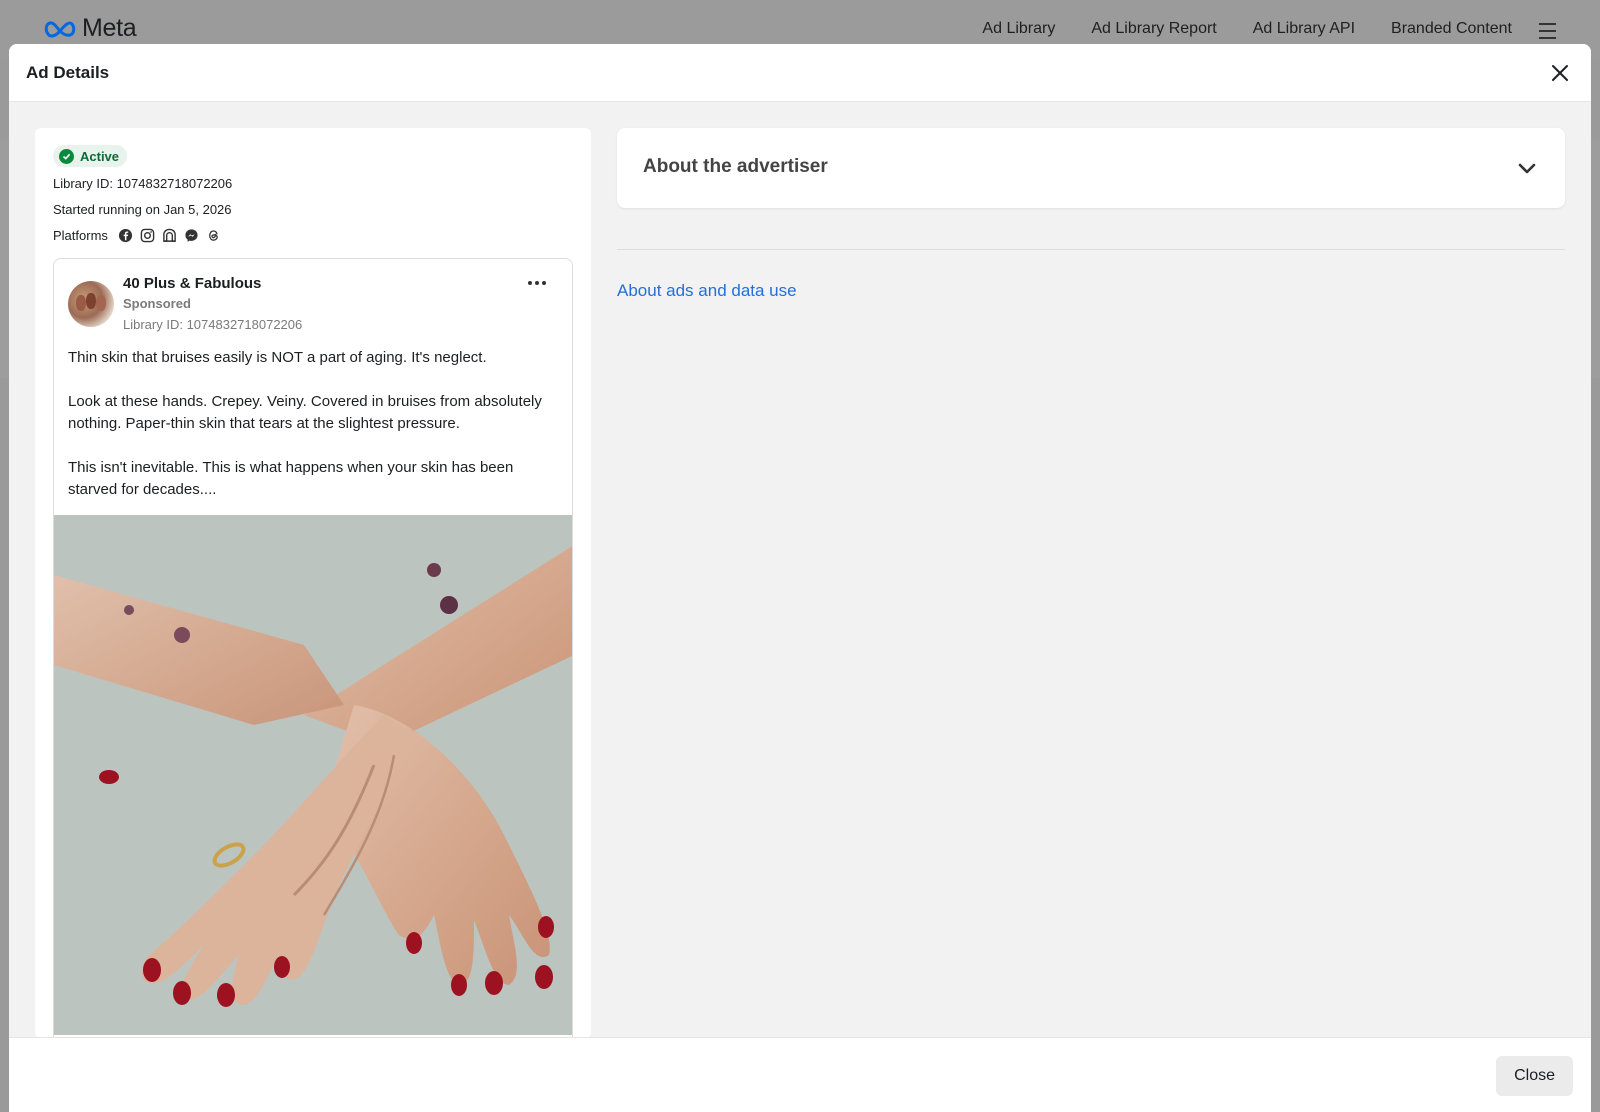 This screenshot has width=1600, height=1112. Describe the element at coordinates (80, 235) in the screenshot. I see `platforms-label: Platforms` at that location.